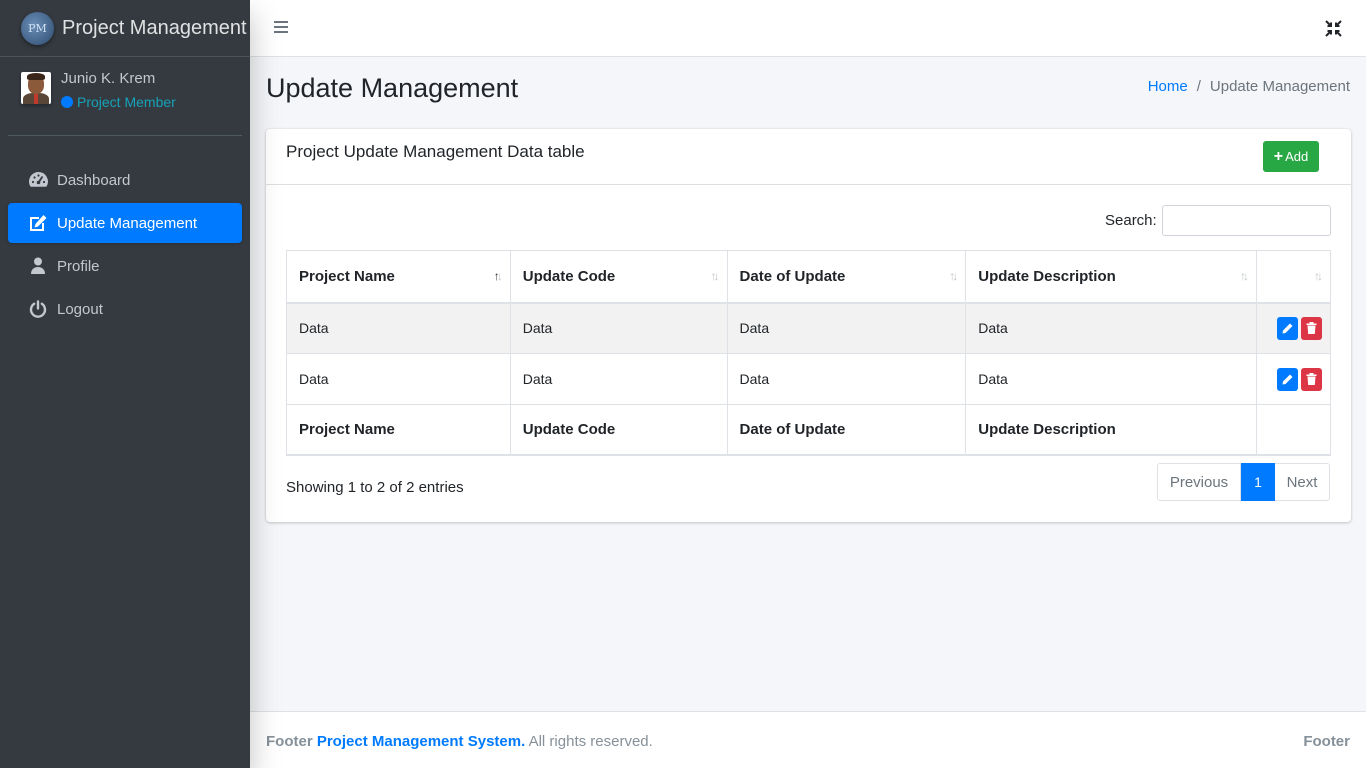 The image size is (1366, 768). I want to click on column-header-project-name: Project Name ↑↓, so click(398, 277).